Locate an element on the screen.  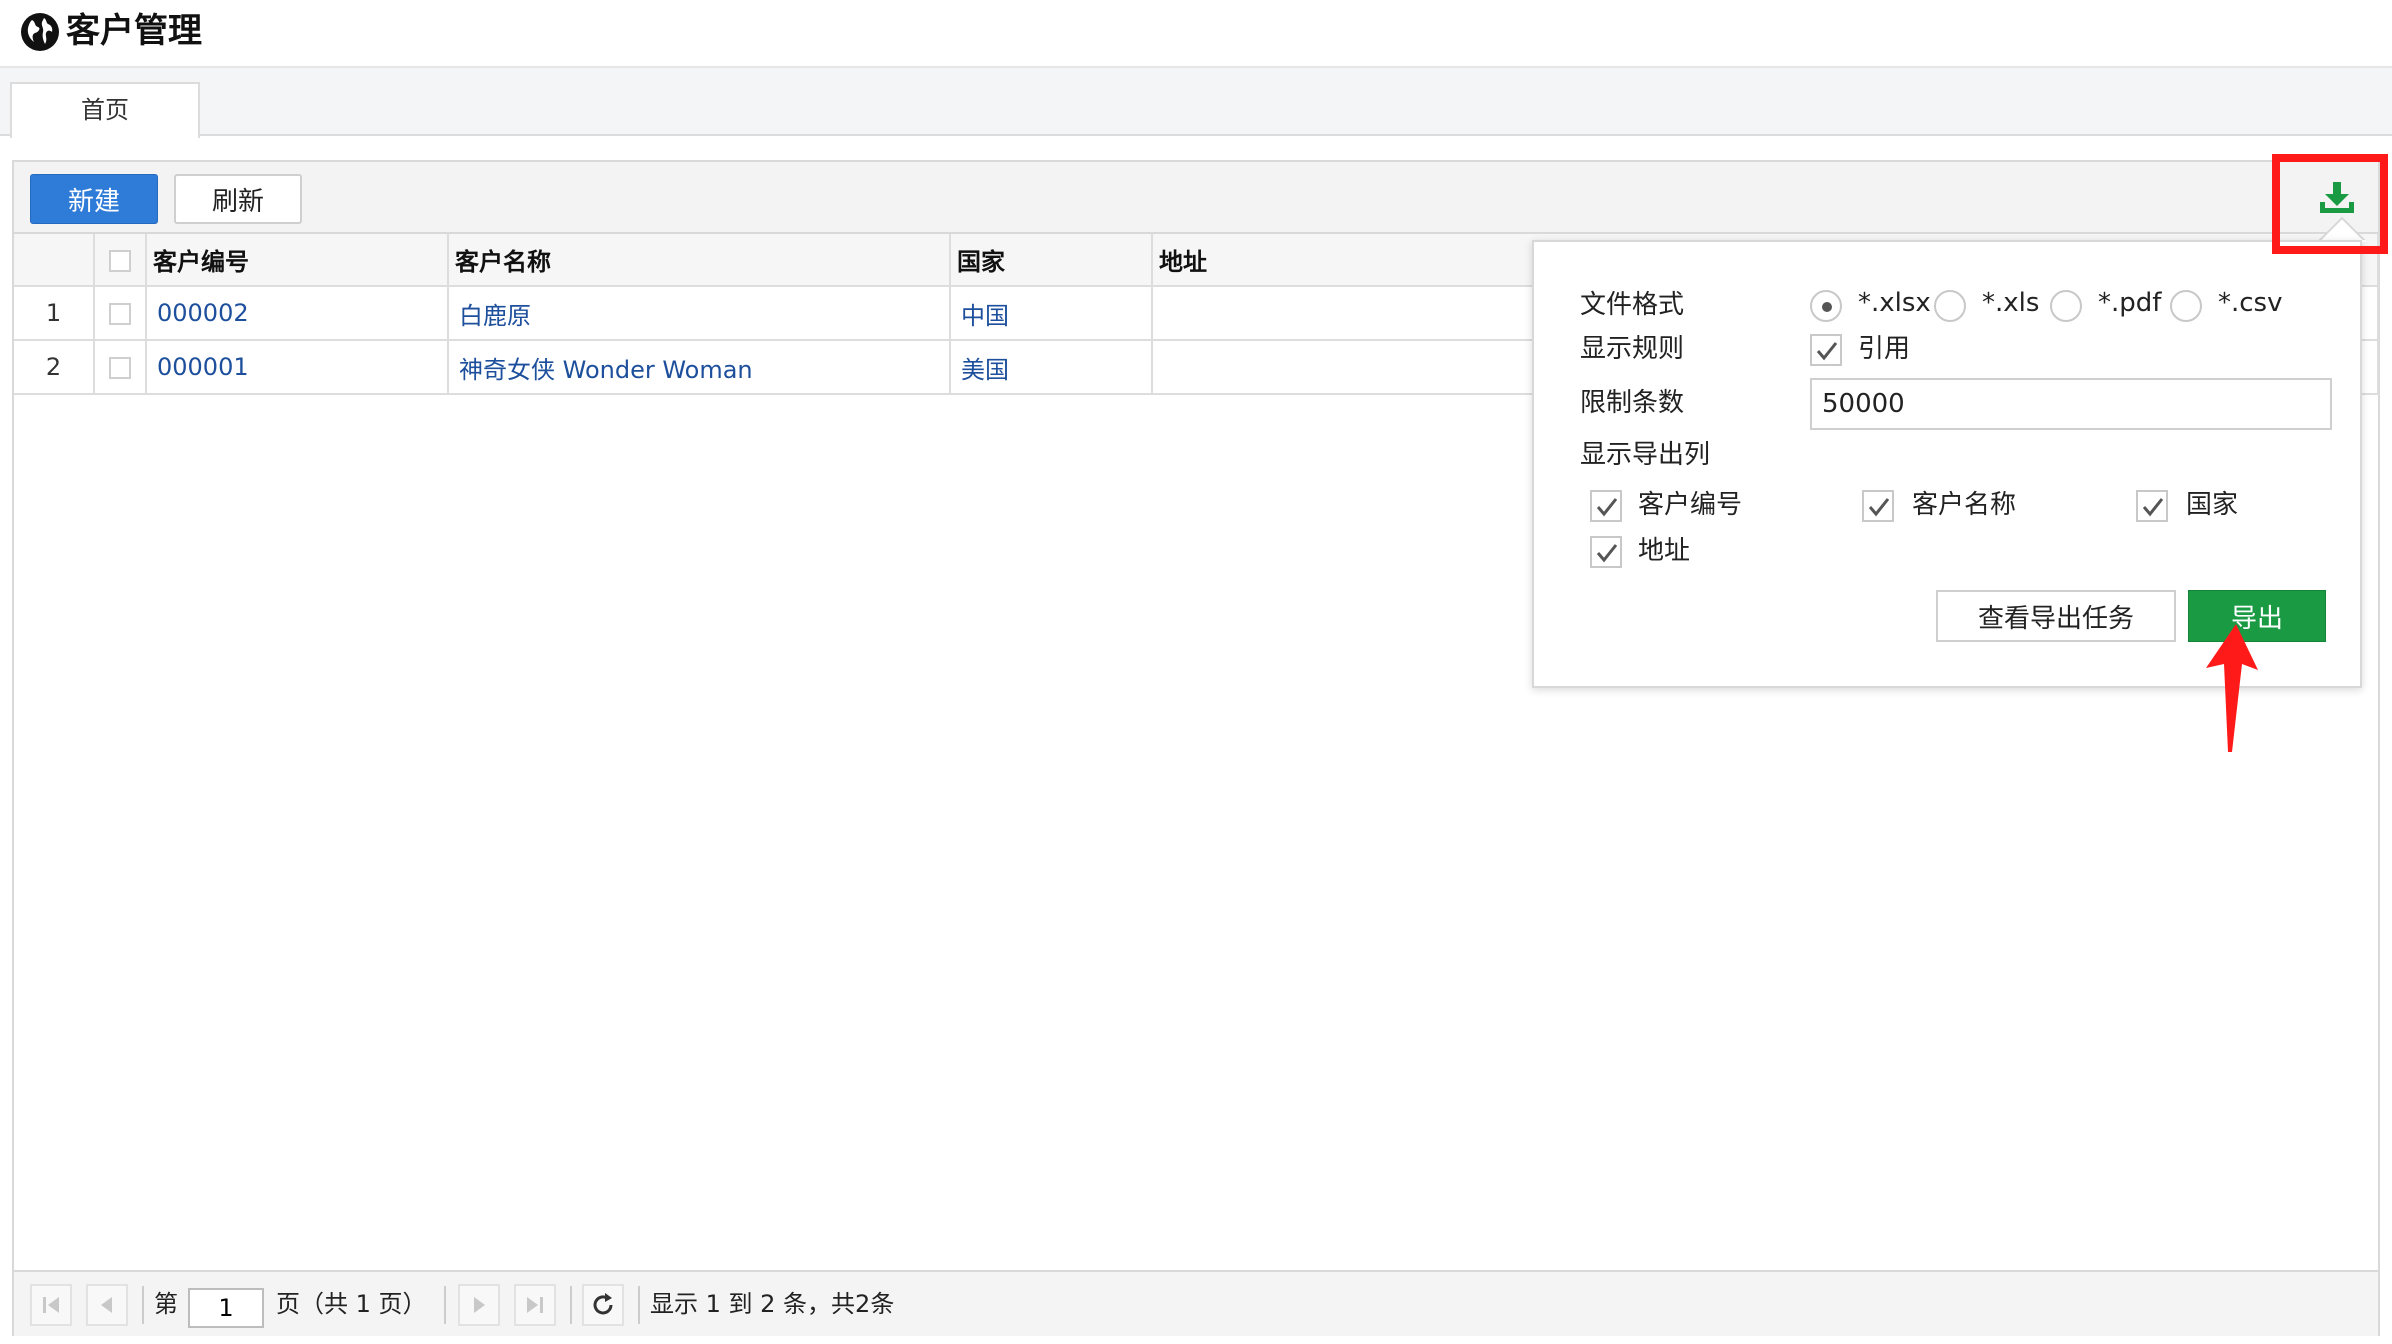
row-limit-label: 限制条数 is located at coordinates (1632, 403).